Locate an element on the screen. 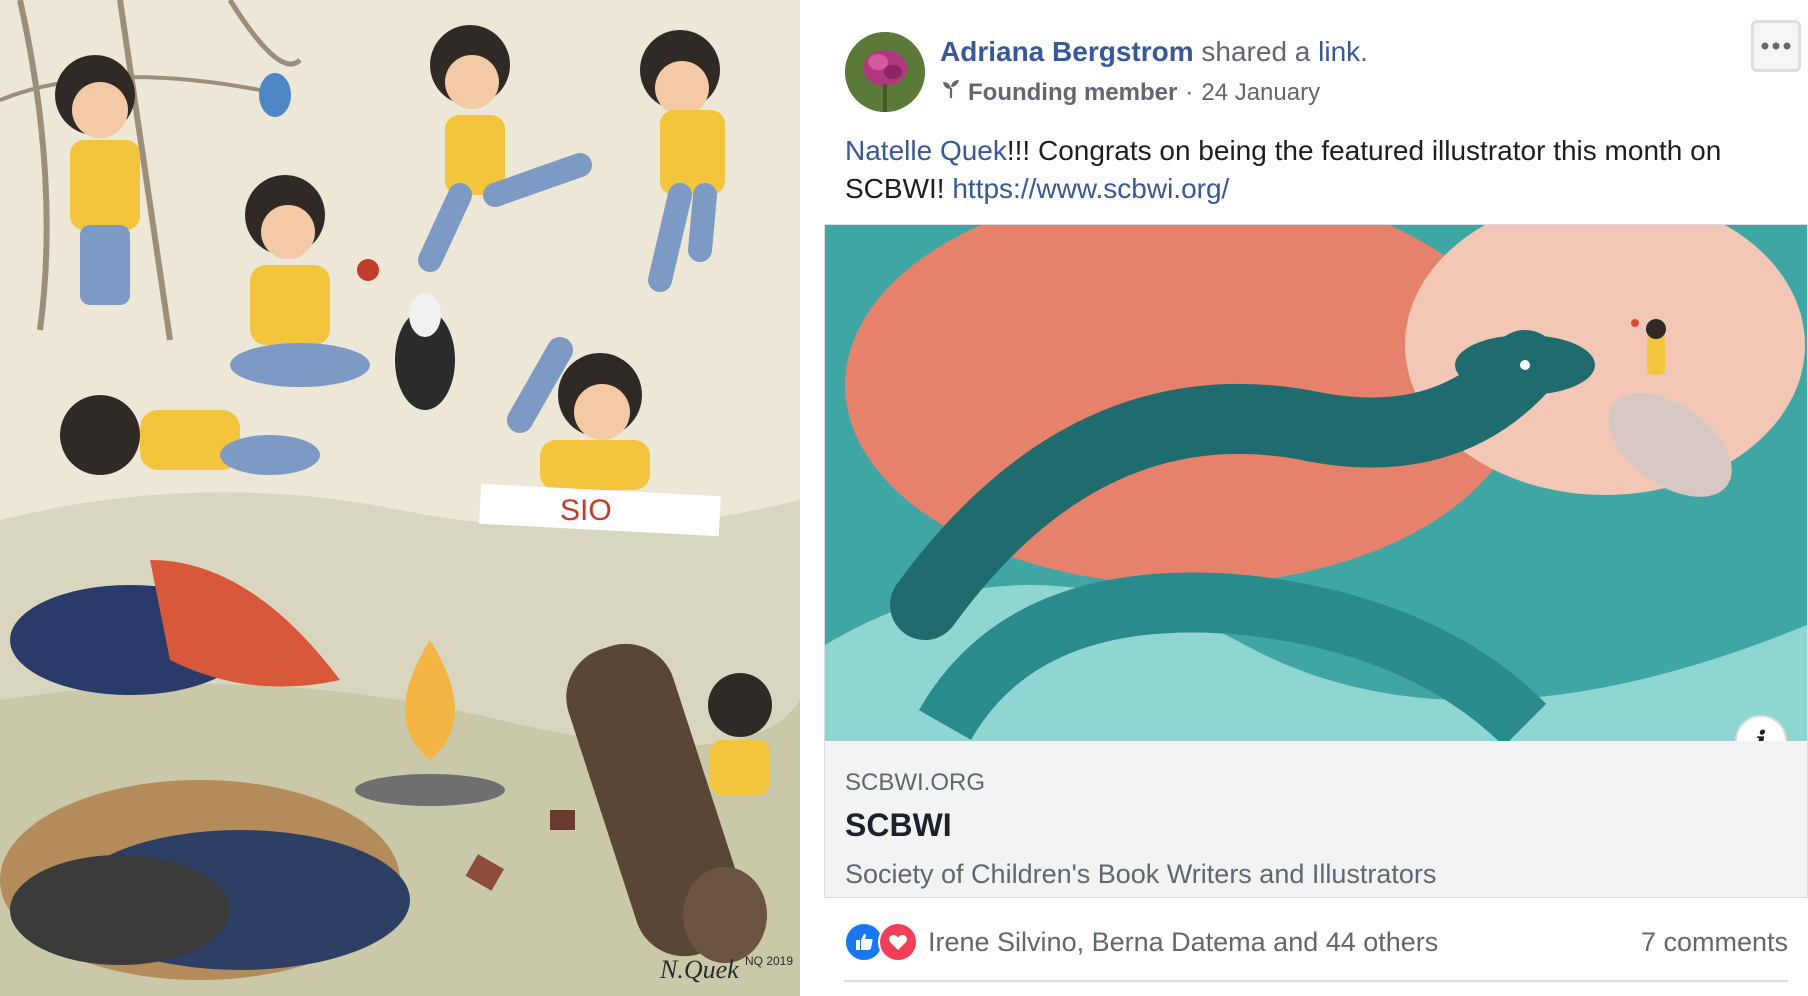  post-meta: Founding member · 24 January is located at coordinates (1130, 92).